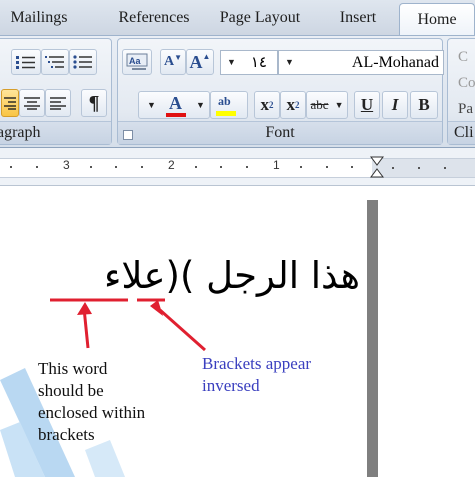 The image size is (475, 477). Describe the element at coordinates (71, 390) in the screenshot. I see `note-line: should be` at that location.